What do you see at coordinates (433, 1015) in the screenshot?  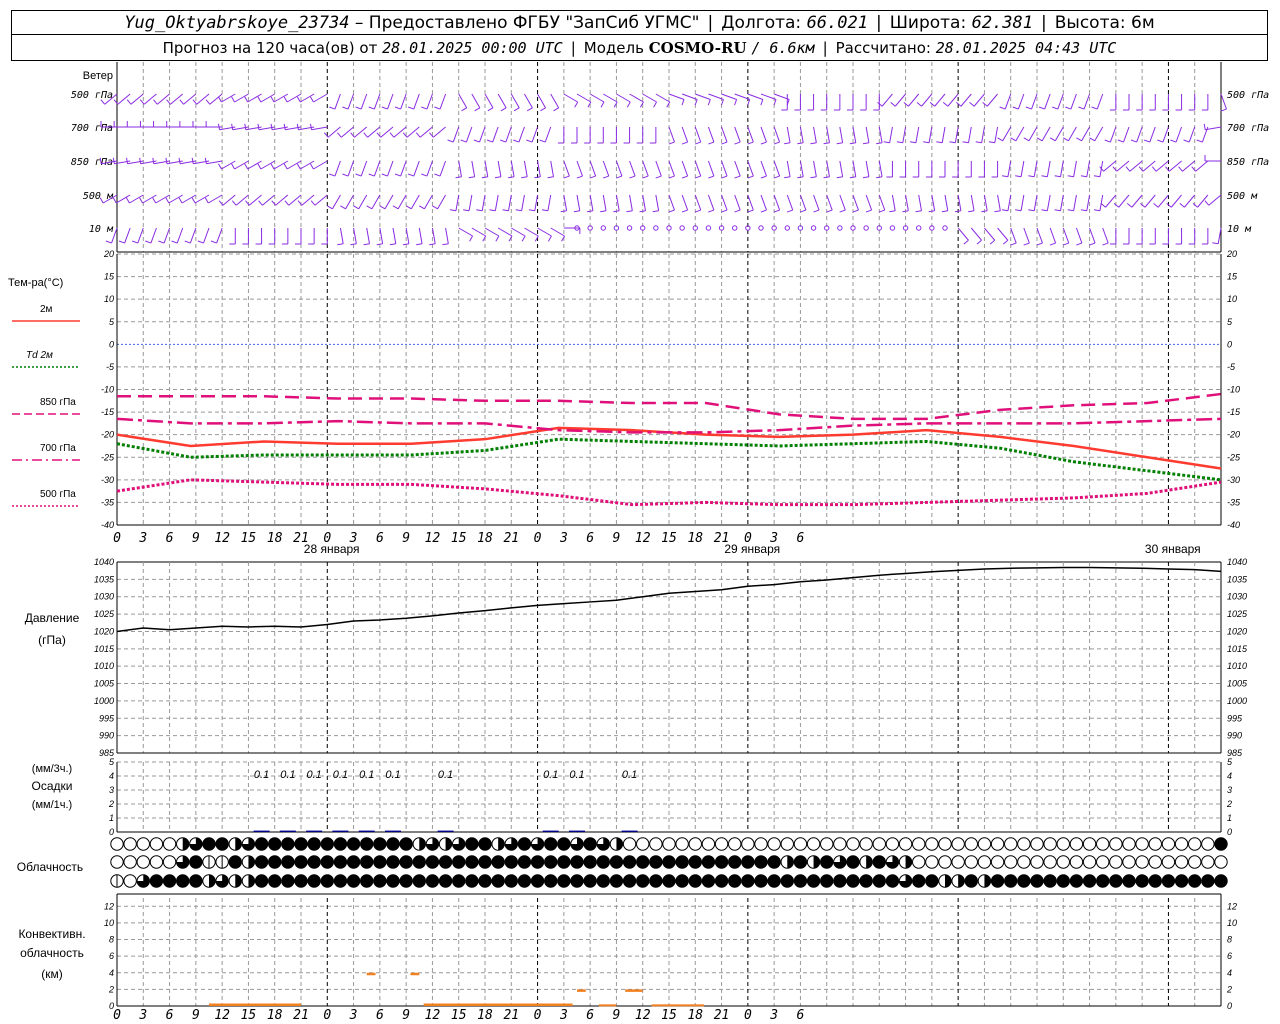 I see `conv-xtick: 12` at bounding box center [433, 1015].